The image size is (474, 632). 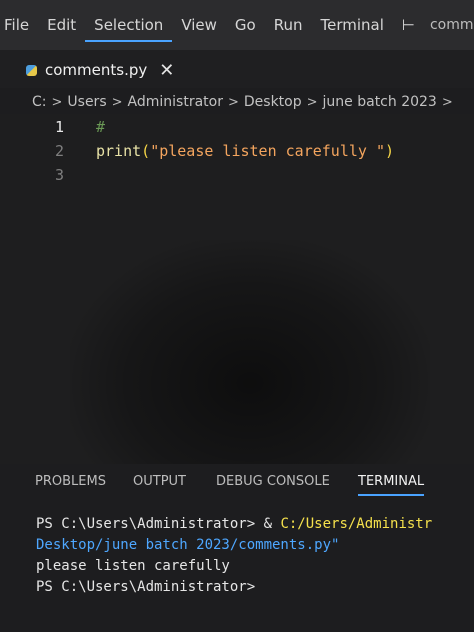 I want to click on breadcrumb-item-drive: C:, so click(x=39, y=102).